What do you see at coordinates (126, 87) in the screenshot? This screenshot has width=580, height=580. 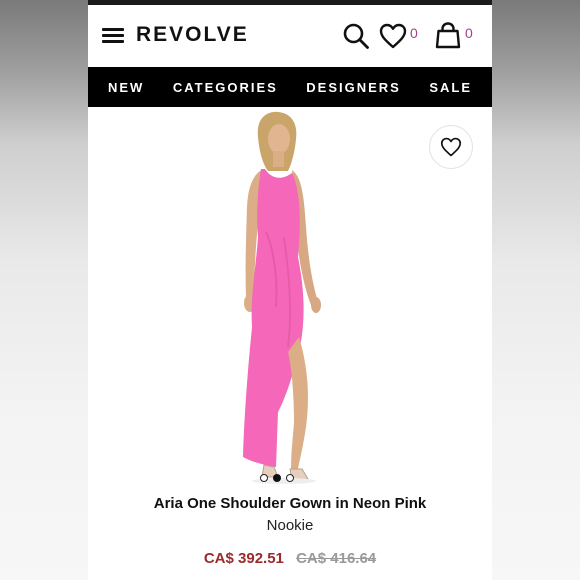 I see `nav-item-new: NEW` at bounding box center [126, 87].